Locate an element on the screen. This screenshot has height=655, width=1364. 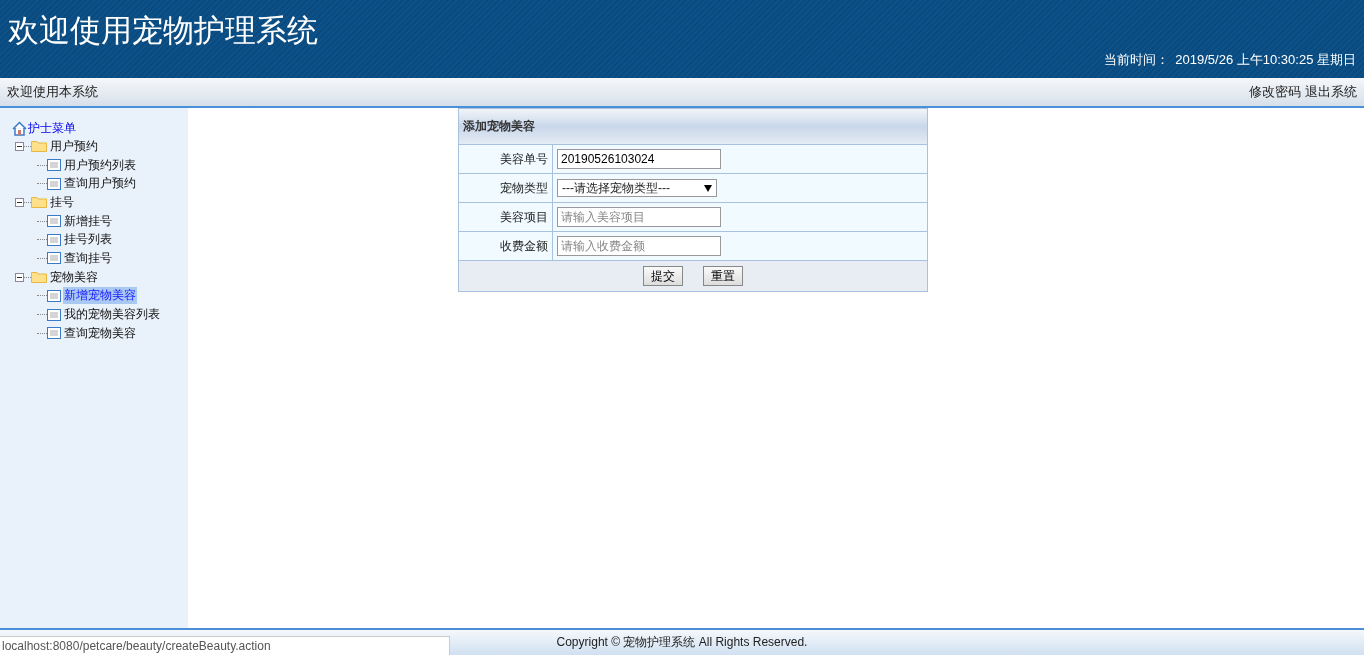
status-url: localhost:8080/petcare/beauty/createBeauty.action is located at coordinates (225, 645).